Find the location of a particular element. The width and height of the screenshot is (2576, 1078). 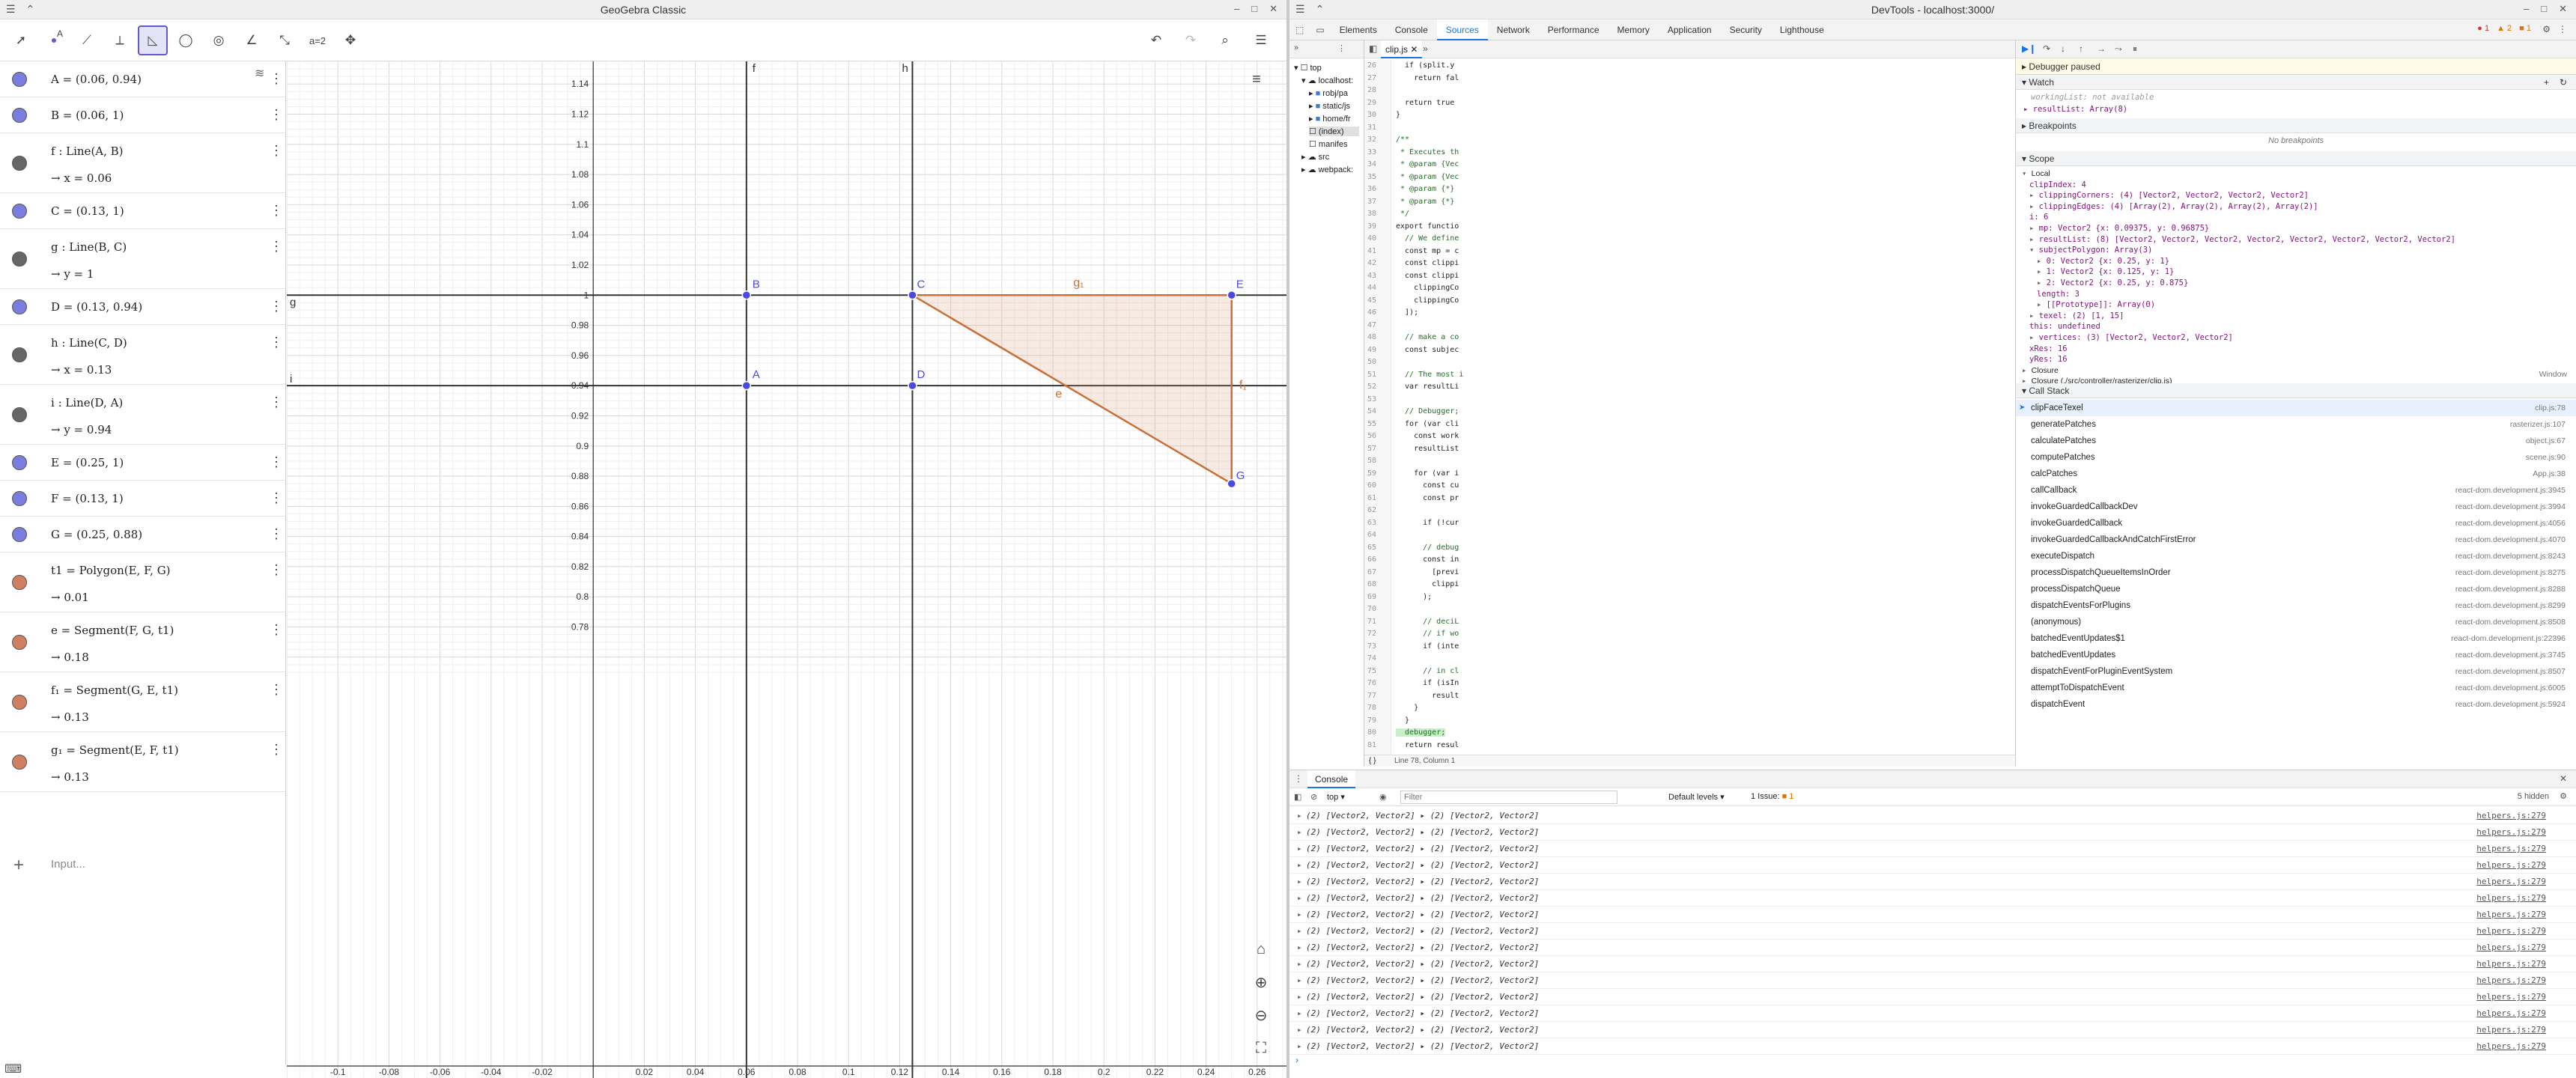

algebra-item: B = (0.06, 1) ⋮ is located at coordinates (142, 115).